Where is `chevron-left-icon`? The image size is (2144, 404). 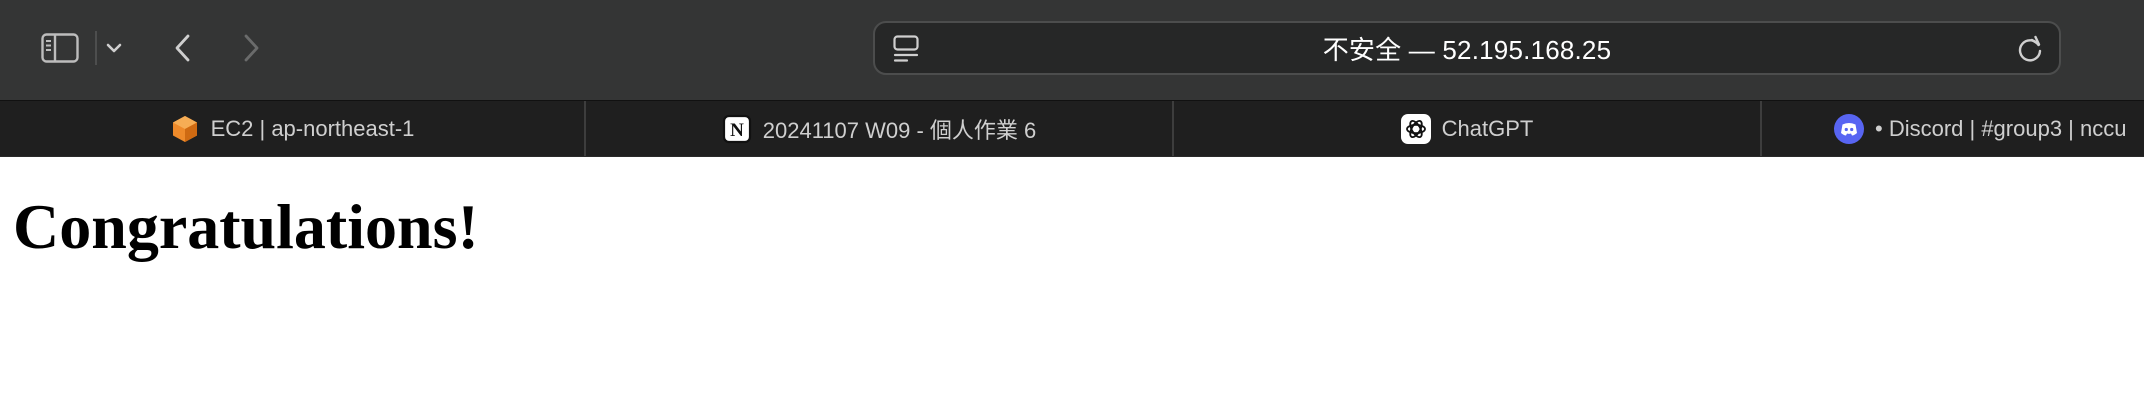 chevron-left-icon is located at coordinates (182, 48).